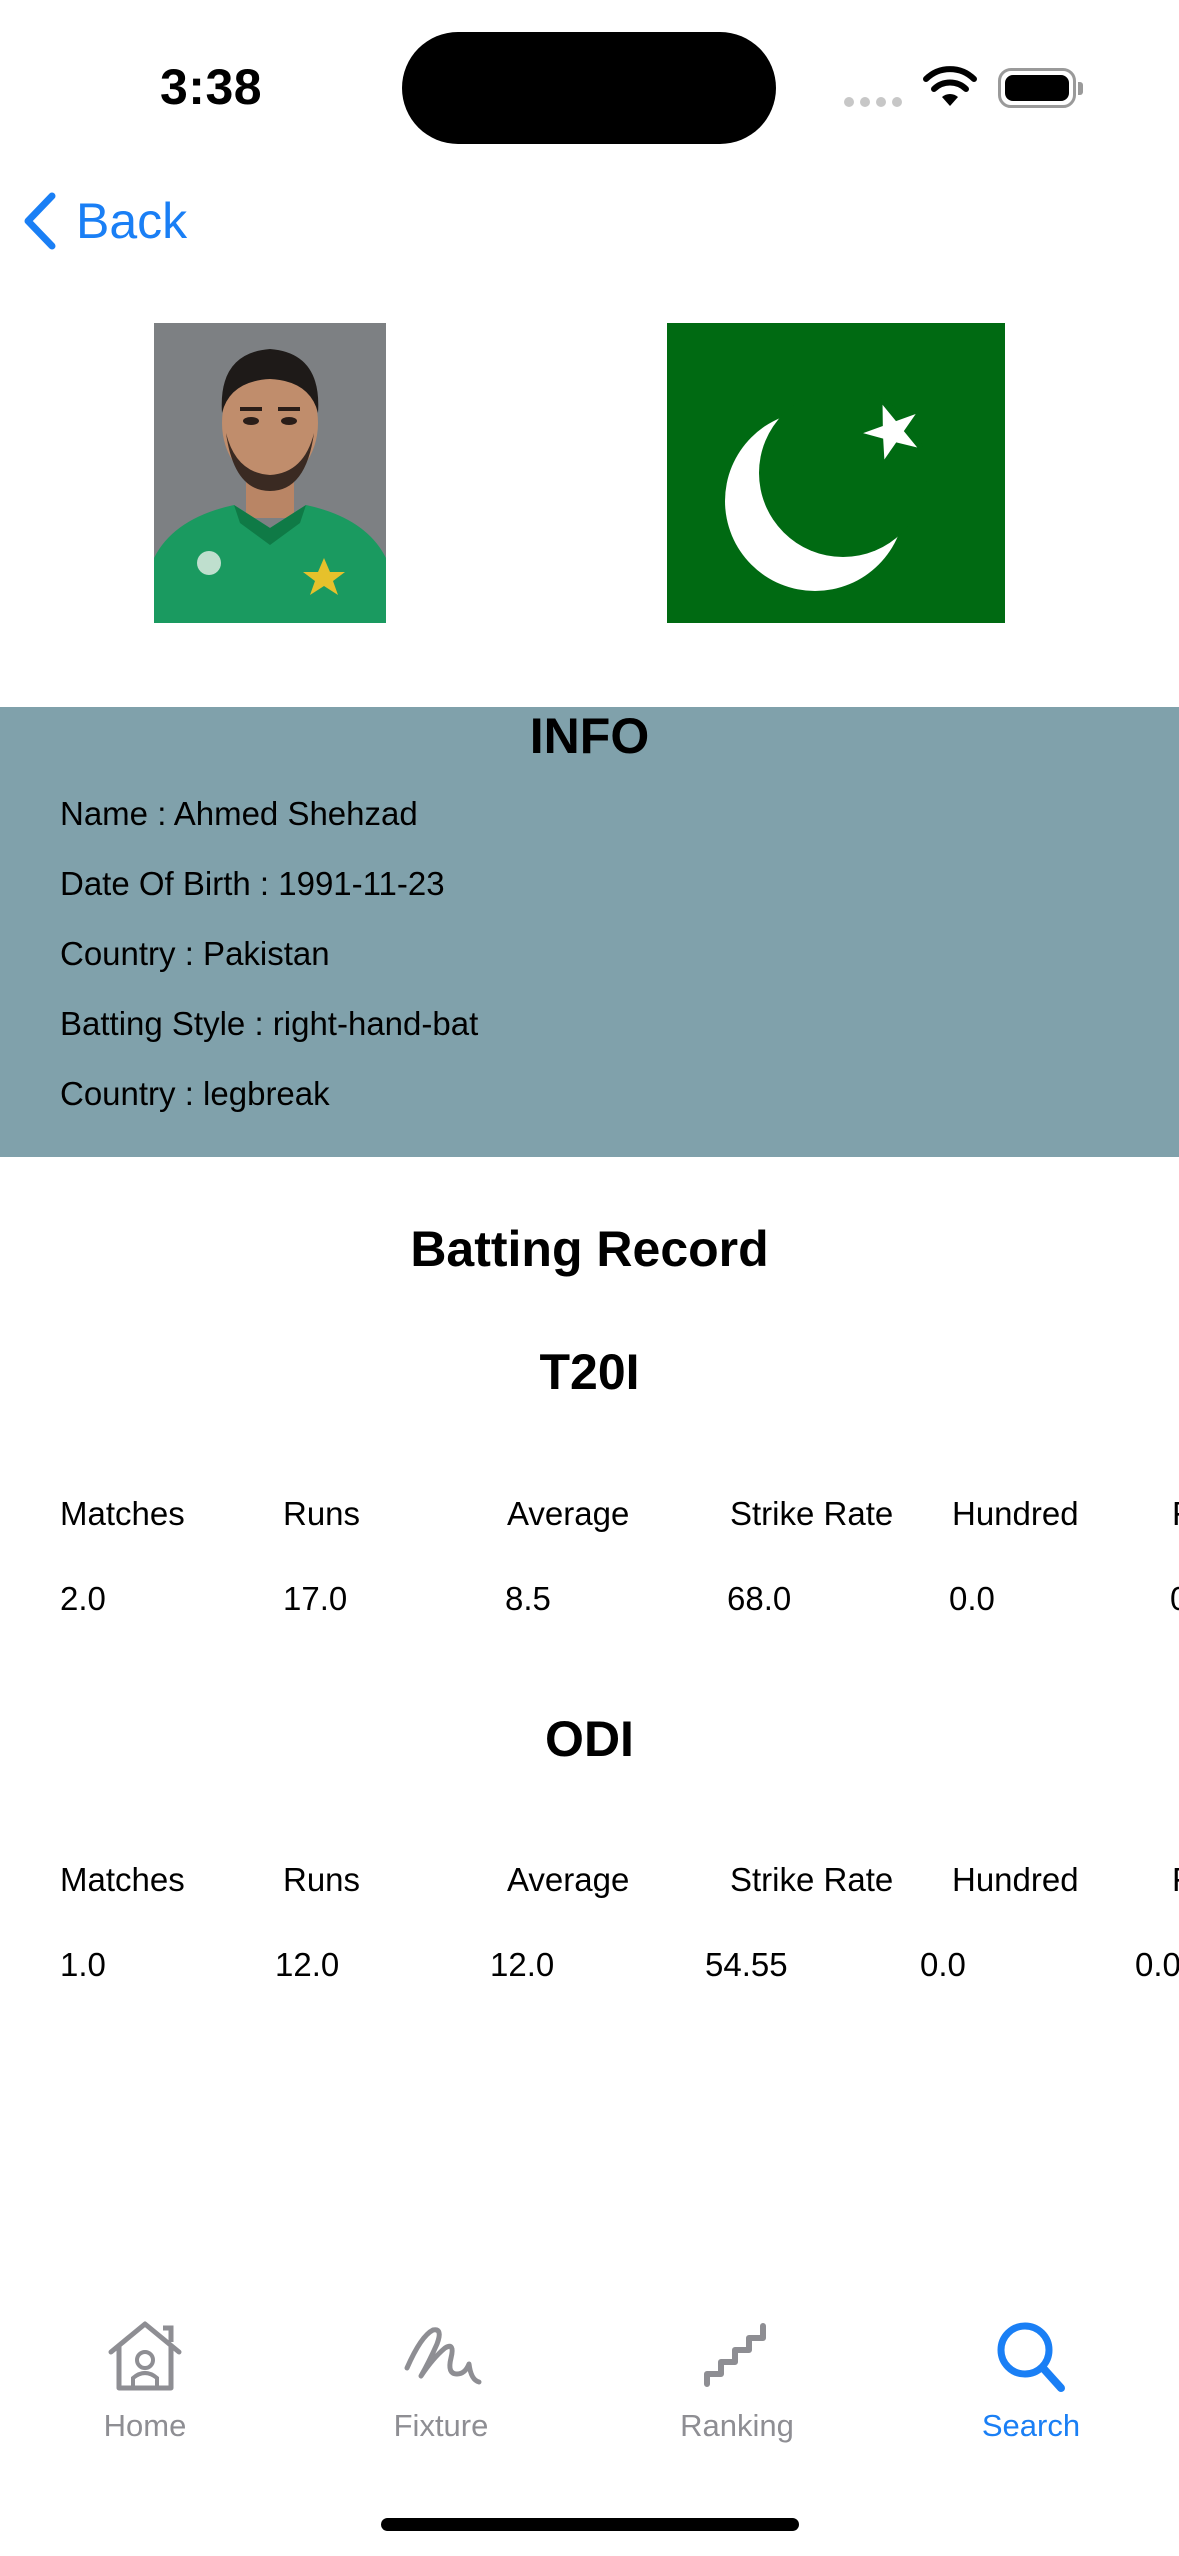 This screenshot has width=1179, height=2556. What do you see at coordinates (589, 1372) in the screenshot?
I see `format-title-t20i: T20I` at bounding box center [589, 1372].